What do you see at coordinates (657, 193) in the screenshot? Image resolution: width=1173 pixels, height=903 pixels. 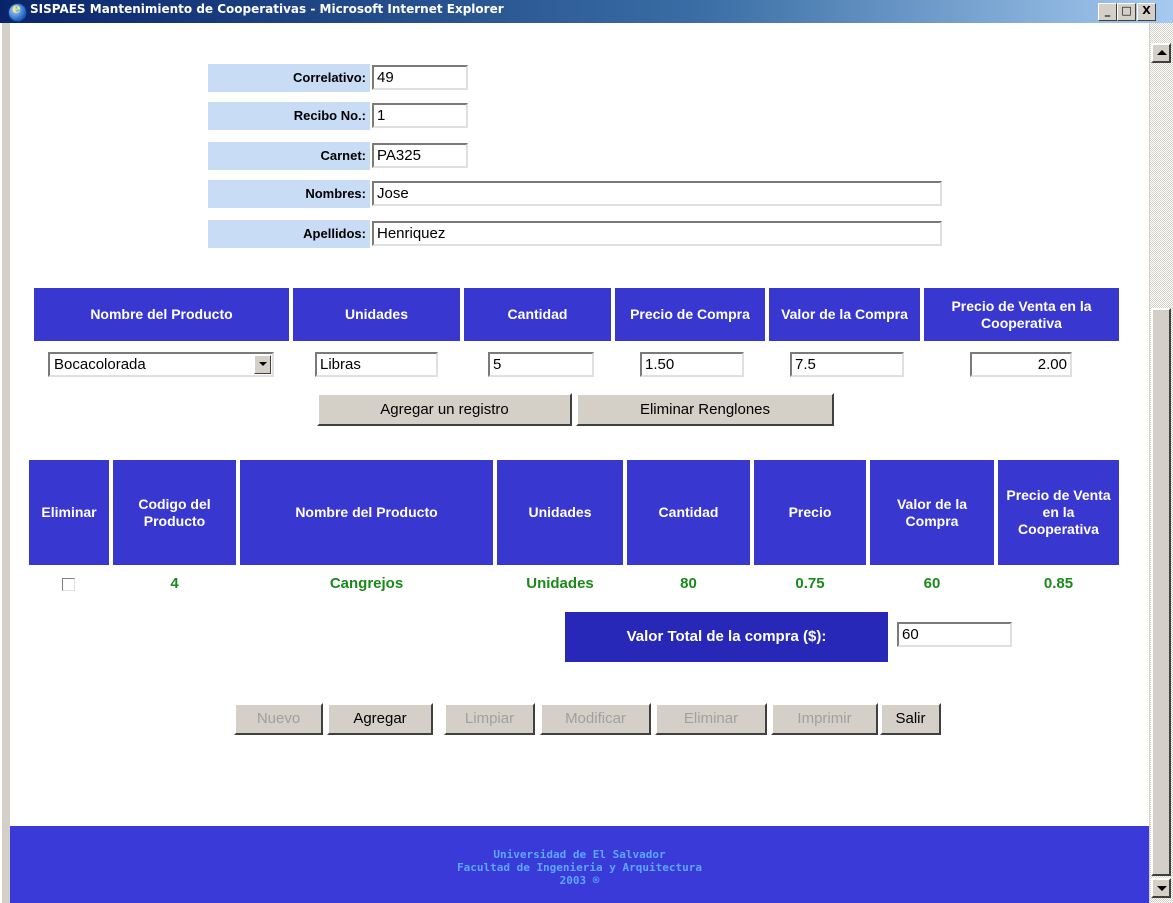 I see `nombres-field` at bounding box center [657, 193].